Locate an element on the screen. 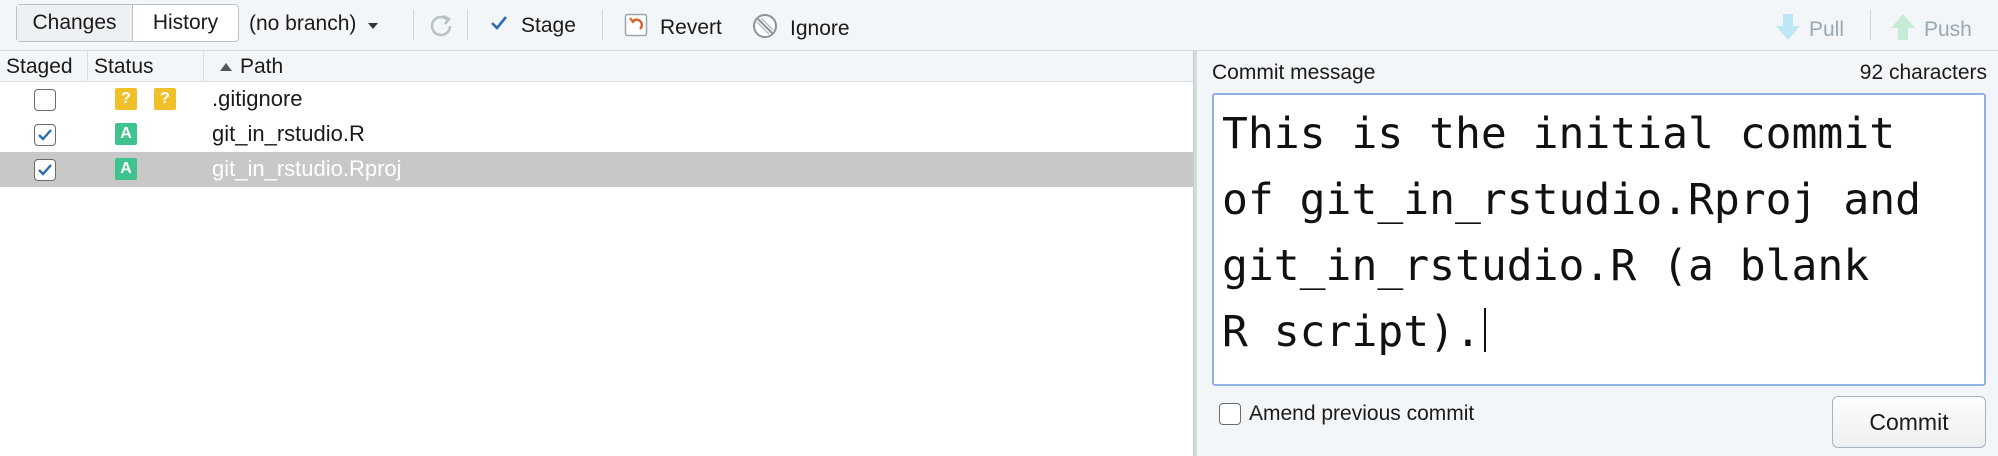 This screenshot has height=456, width=1998. amend-label: Amend previous commit is located at coordinates (1362, 413).